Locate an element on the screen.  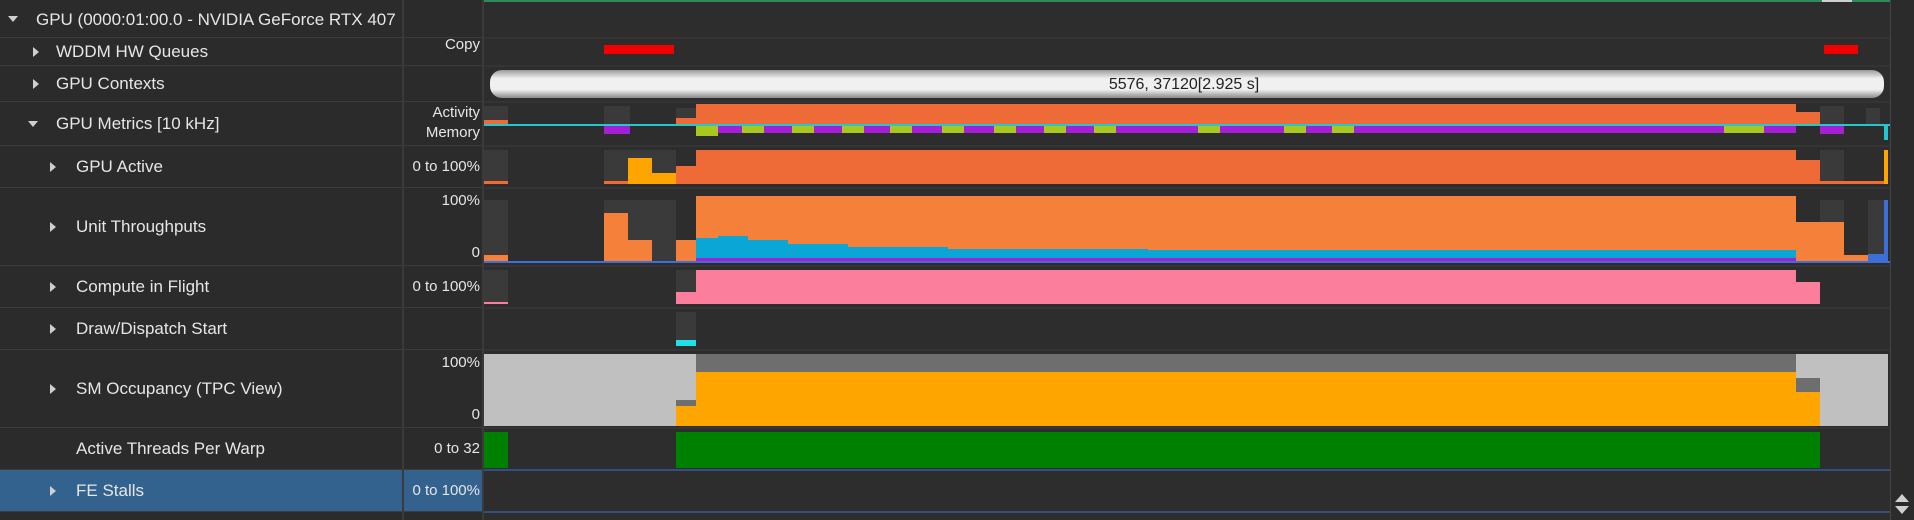
scale-label-activity: Activity is located at coordinates (456, 112).